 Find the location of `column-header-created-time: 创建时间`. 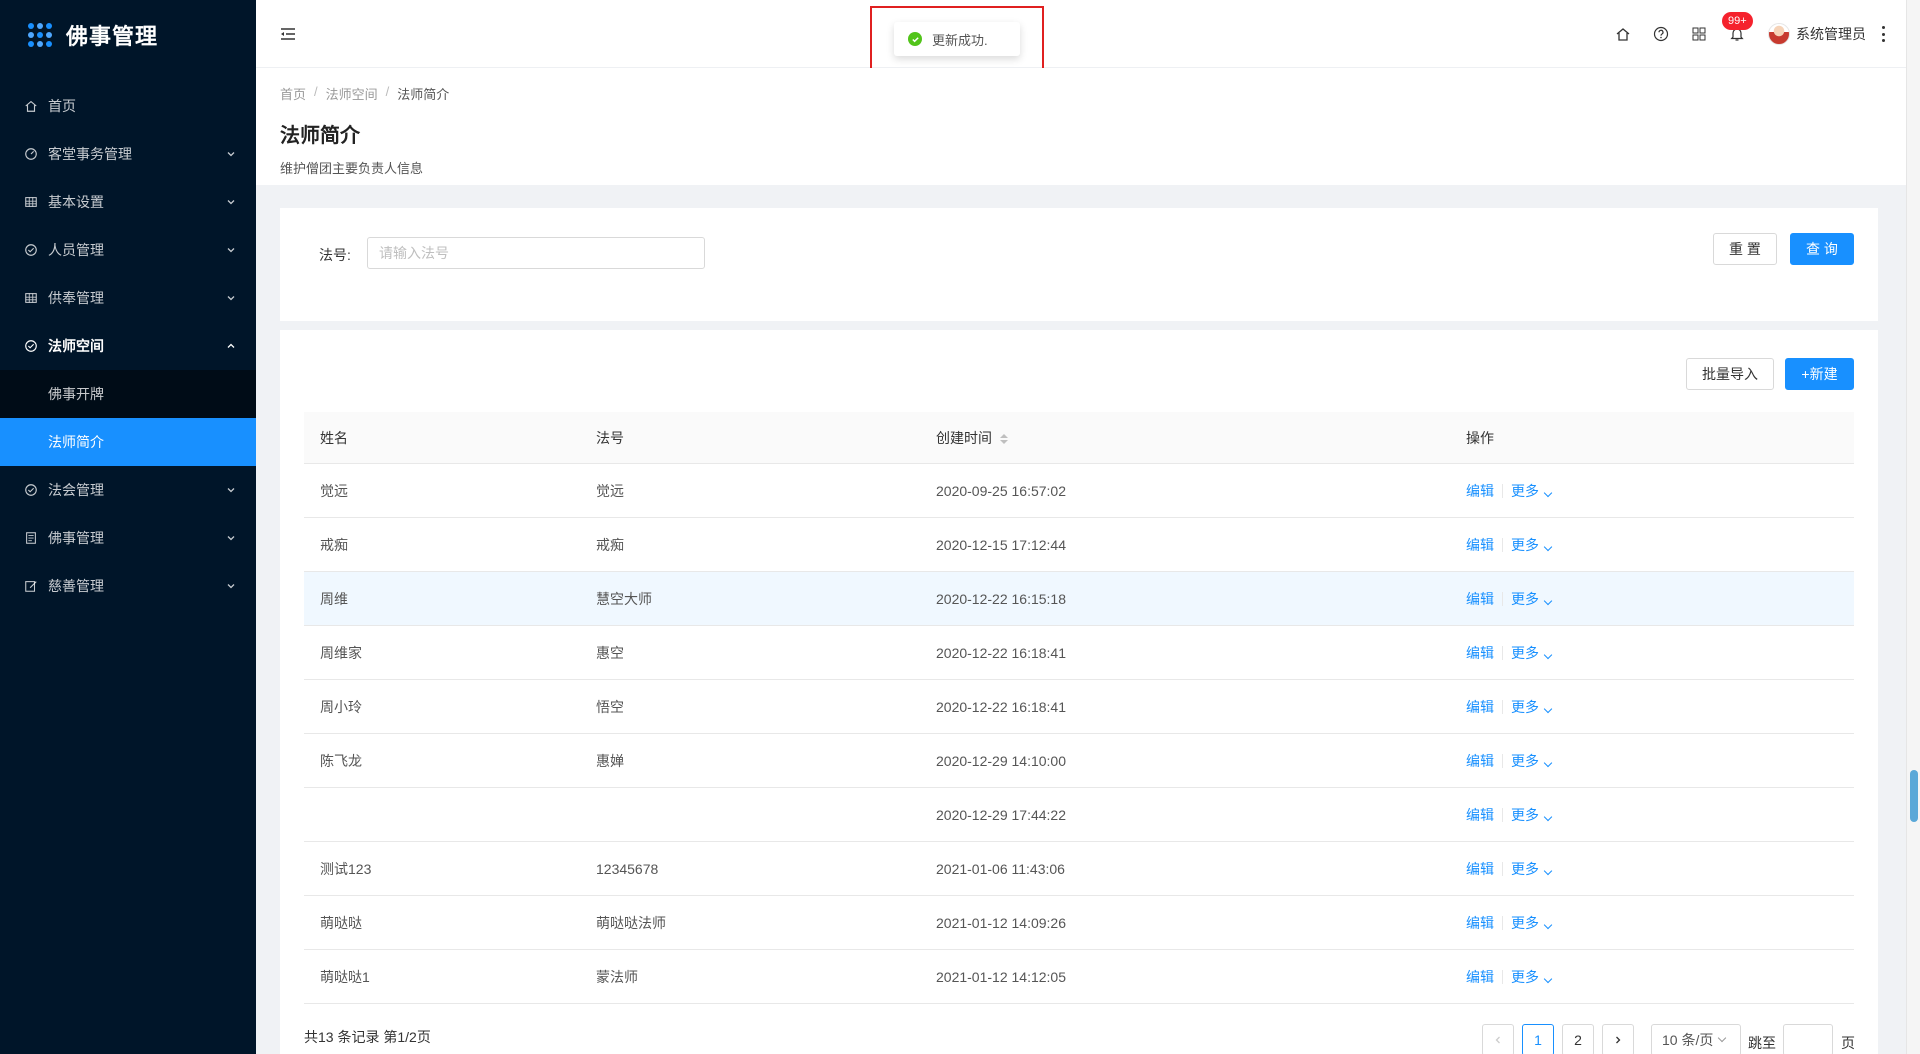

column-header-created-time: 创建时间 is located at coordinates (1185, 438).